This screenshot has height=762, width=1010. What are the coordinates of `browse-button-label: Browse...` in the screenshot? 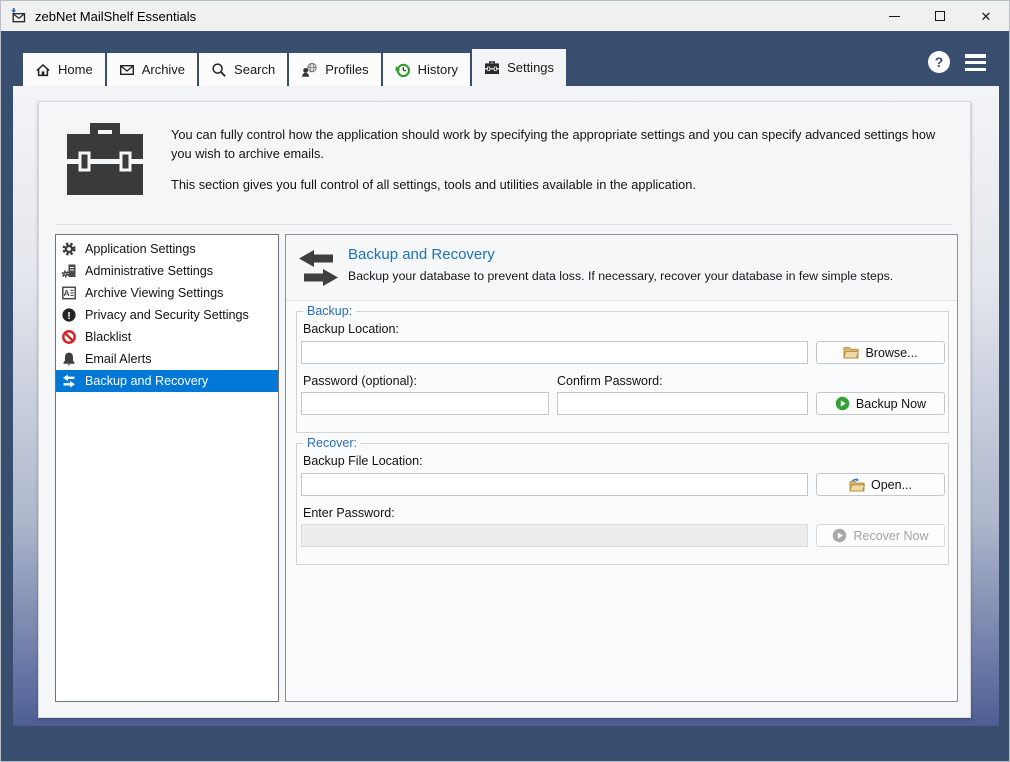 It's located at (891, 352).